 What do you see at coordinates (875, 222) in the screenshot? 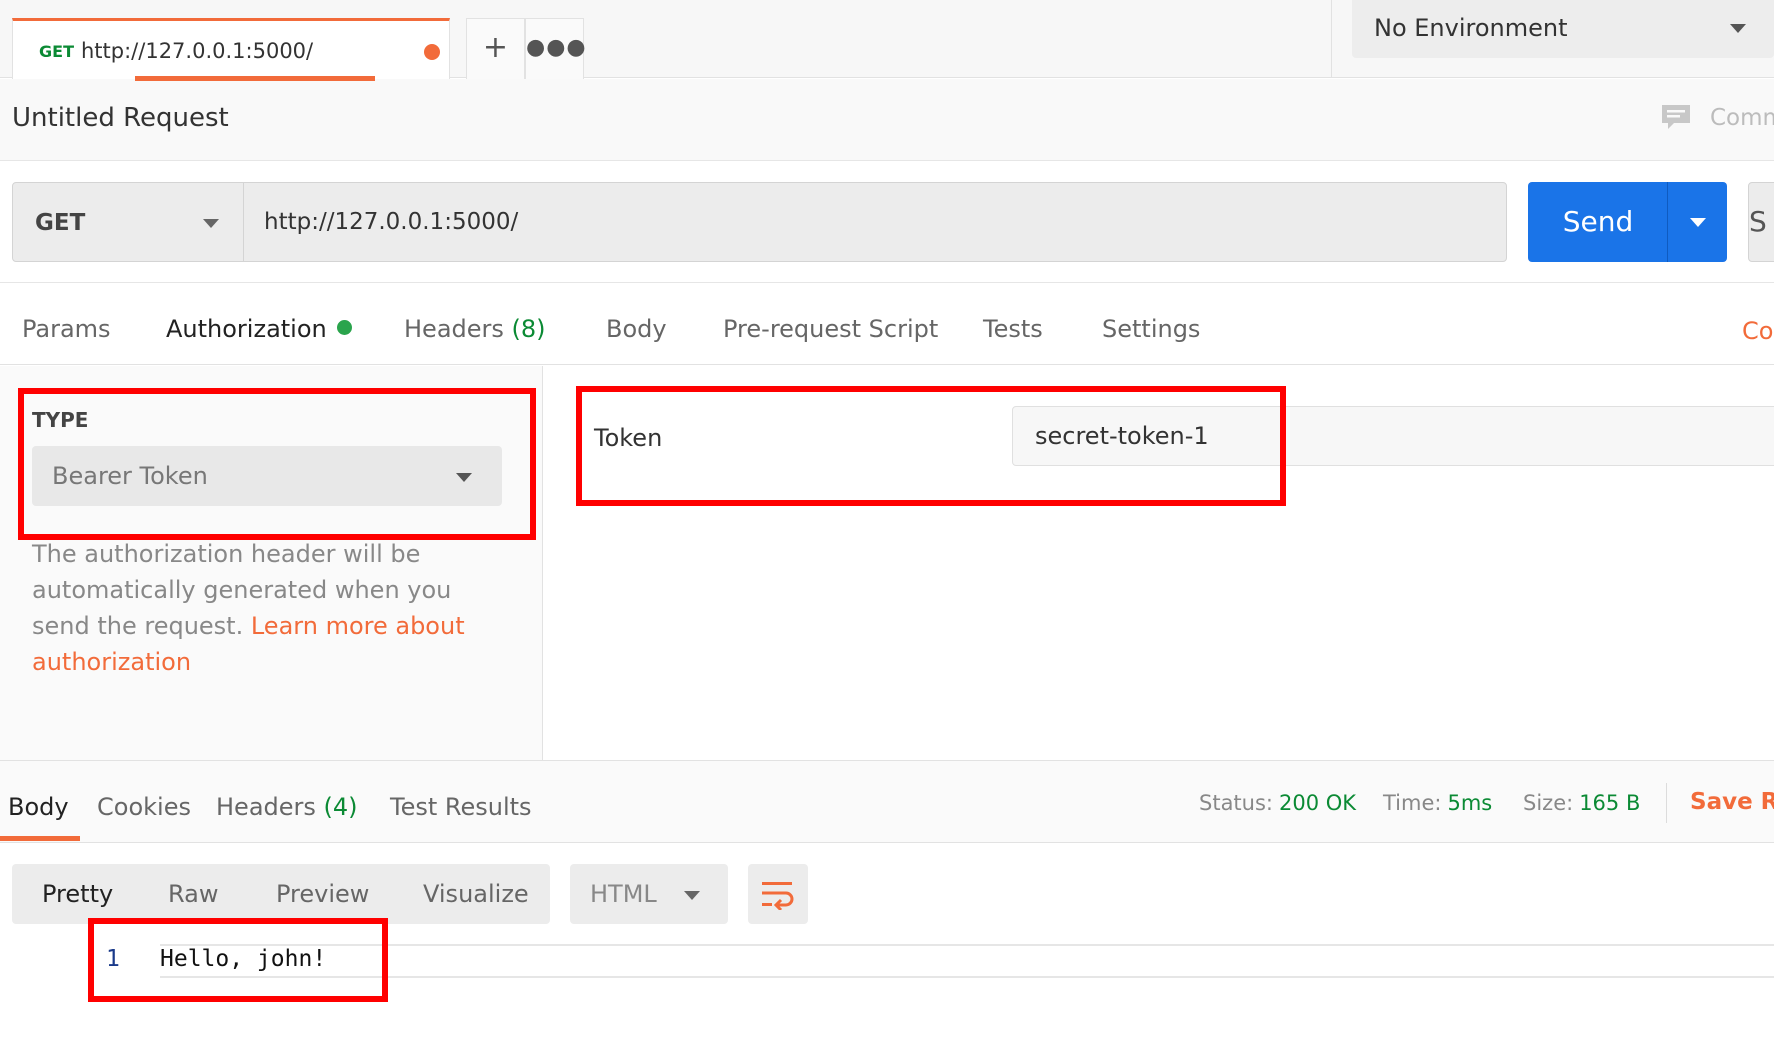
I see `url-input` at bounding box center [875, 222].